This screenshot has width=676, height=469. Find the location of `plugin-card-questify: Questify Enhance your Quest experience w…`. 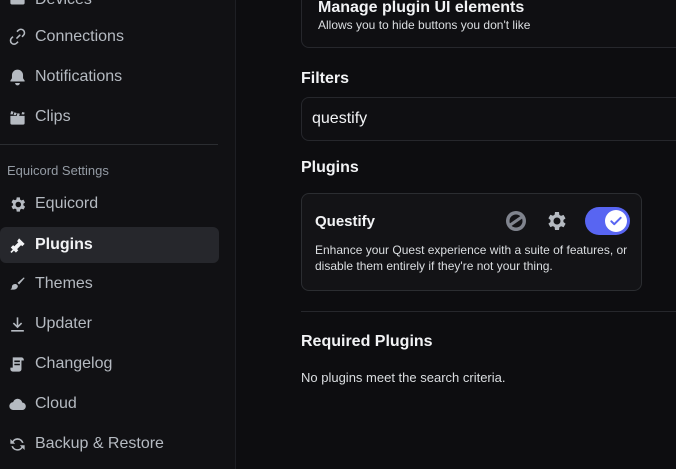

plugin-card-questify: Questify Enhance your Quest experience w… is located at coordinates (471, 242).